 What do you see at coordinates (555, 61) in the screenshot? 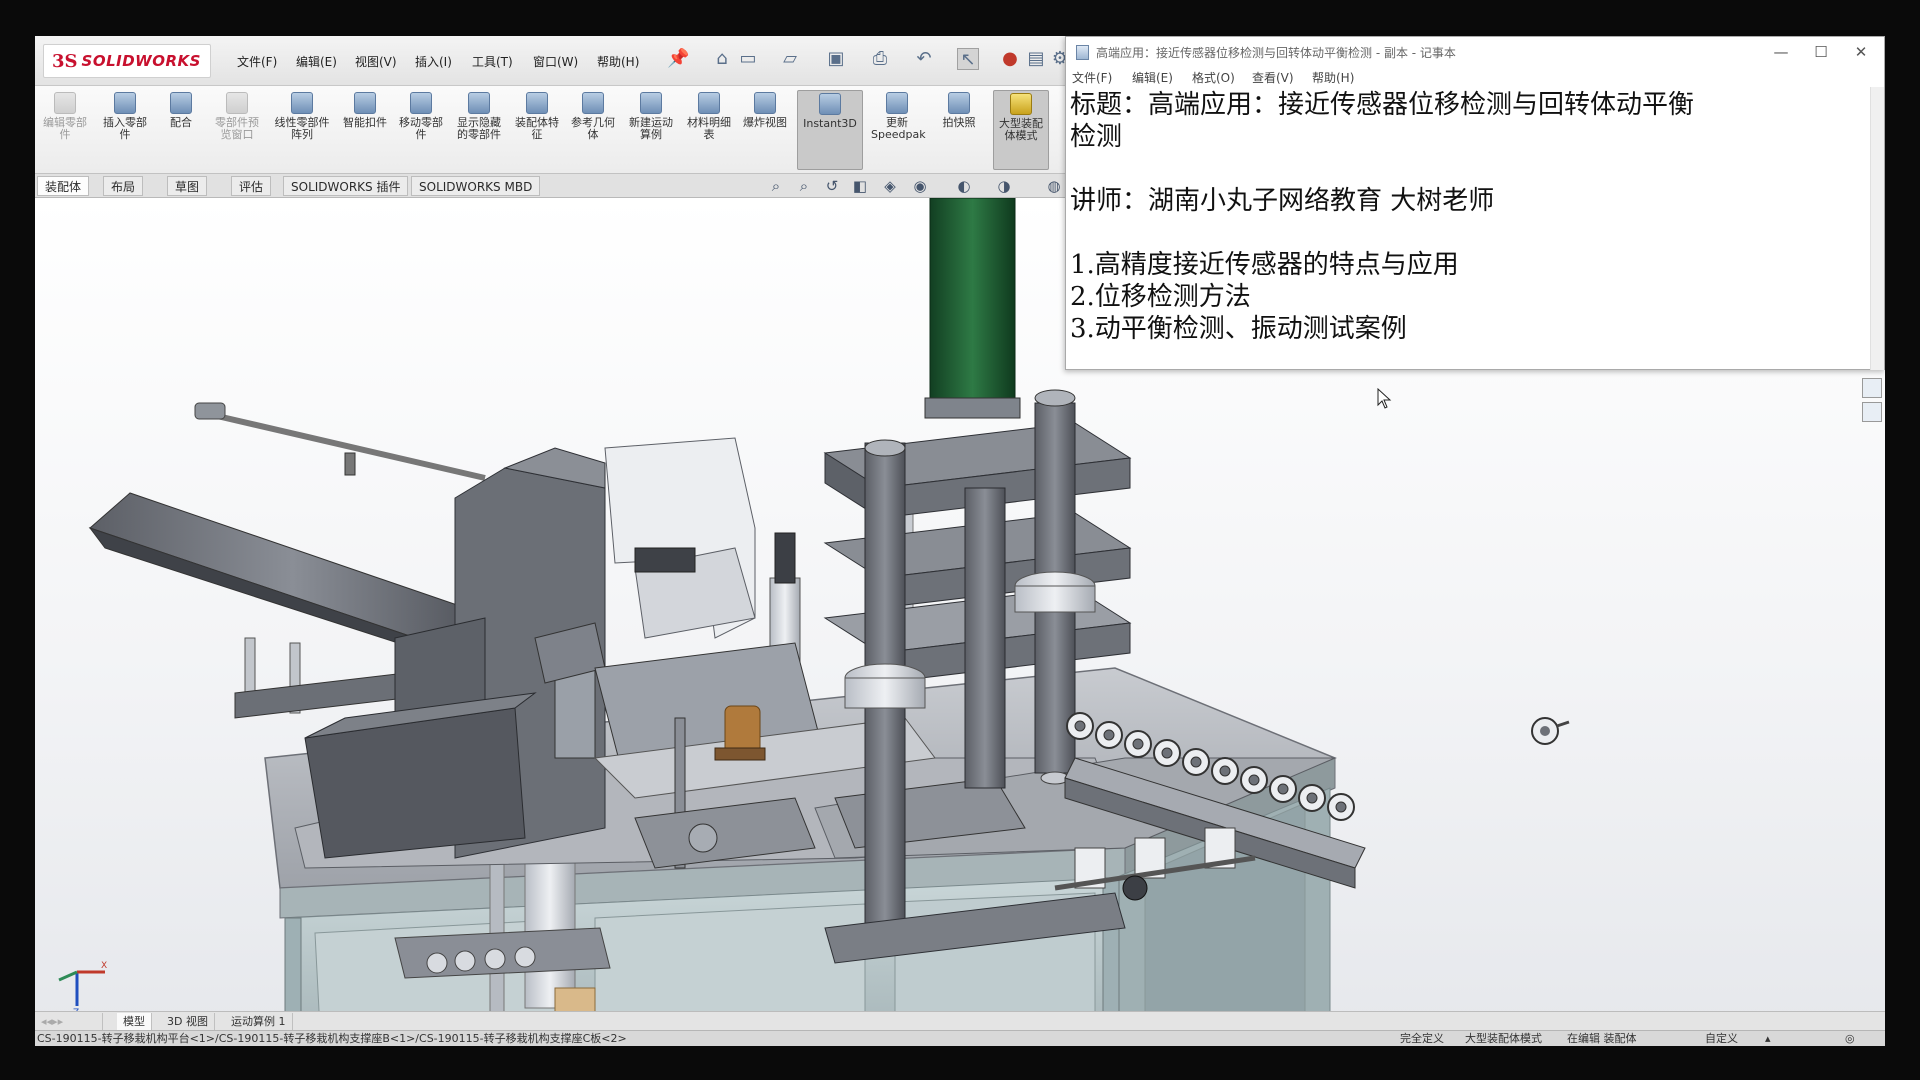
I see `menu-window: 窗口(W)` at bounding box center [555, 61].